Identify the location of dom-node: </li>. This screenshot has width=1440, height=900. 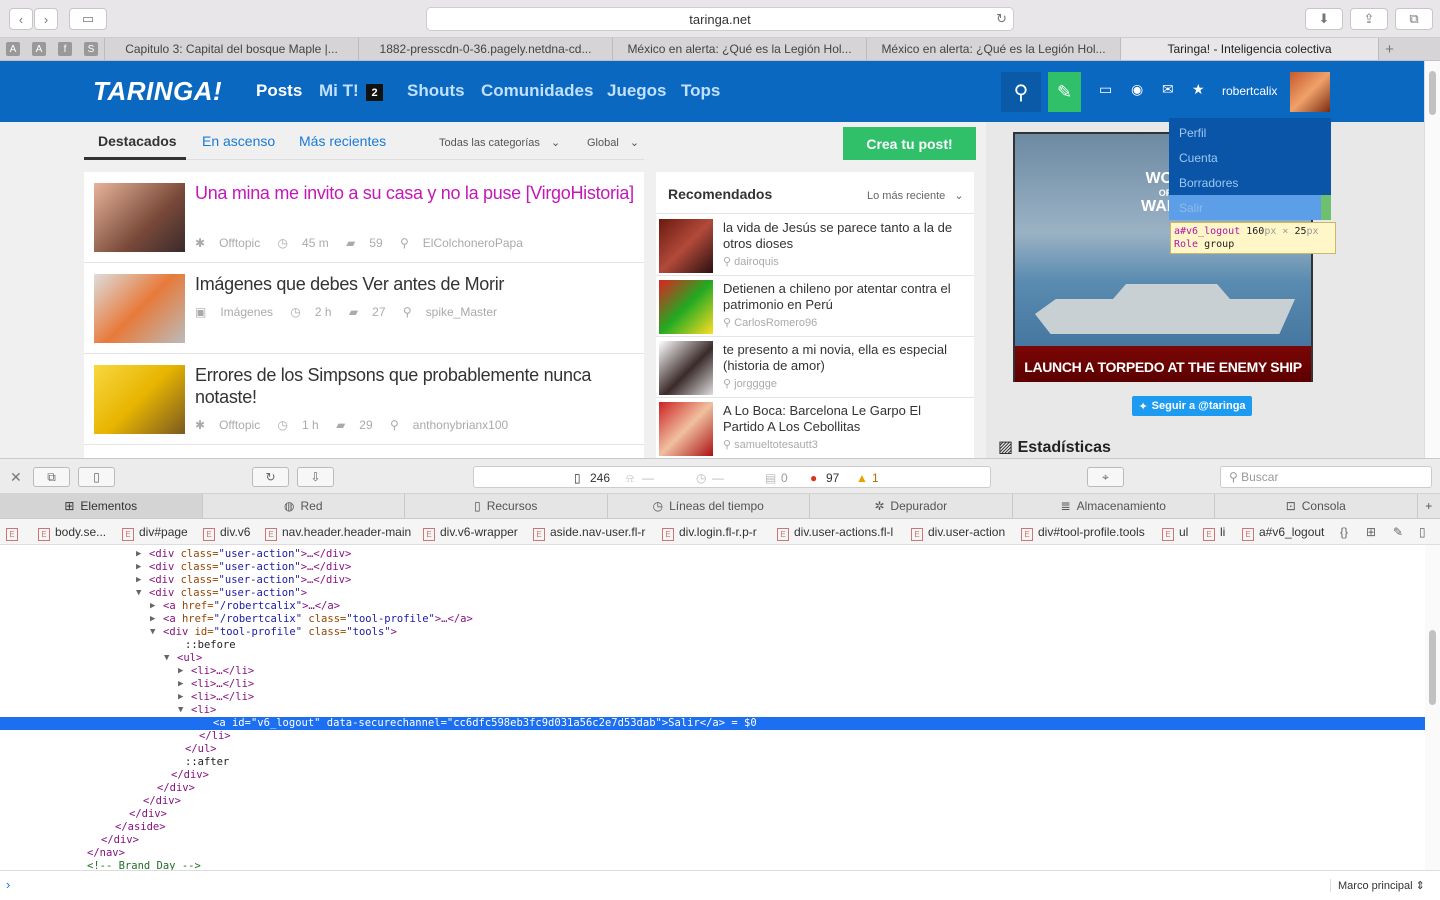
(712, 736).